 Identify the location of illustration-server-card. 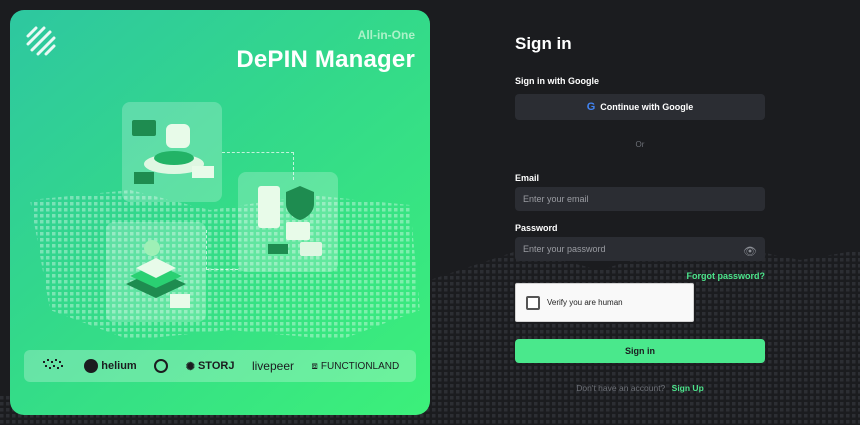
(172, 152).